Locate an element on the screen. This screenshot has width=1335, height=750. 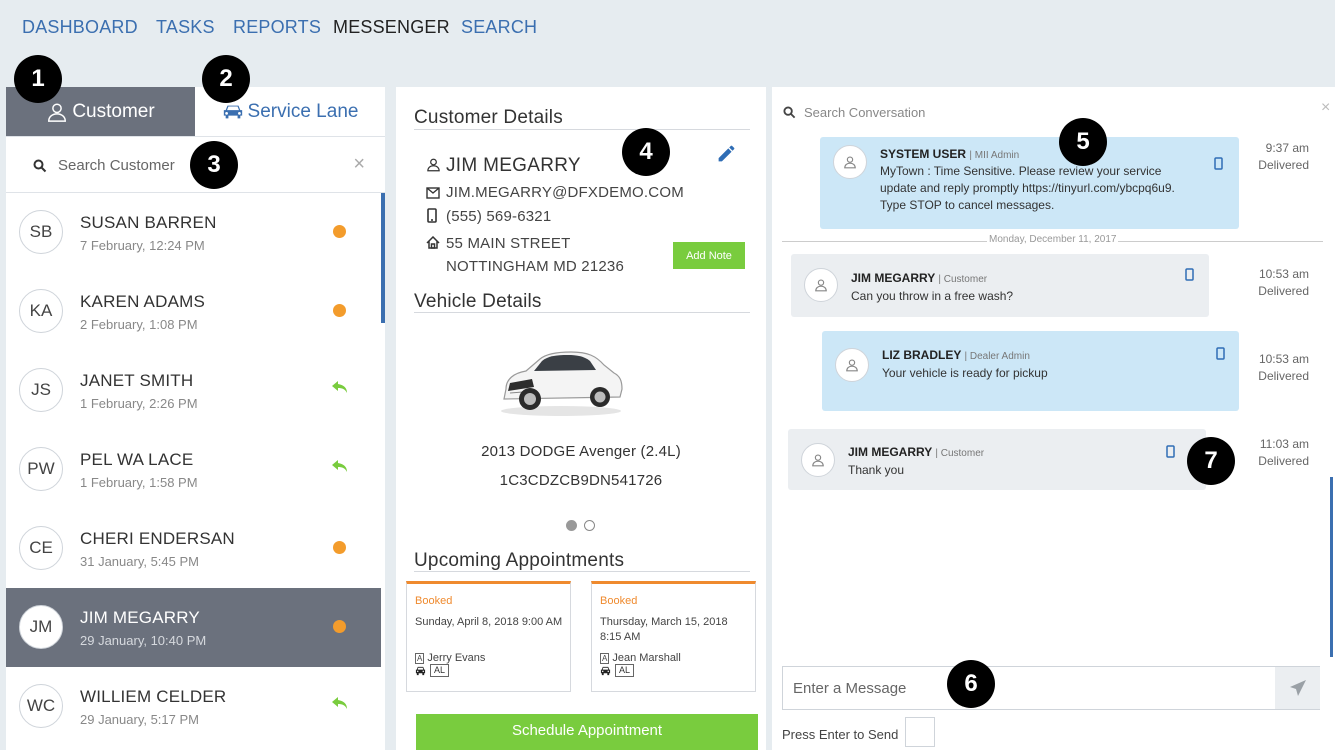
person-tag: A is located at coordinates (605, 658).